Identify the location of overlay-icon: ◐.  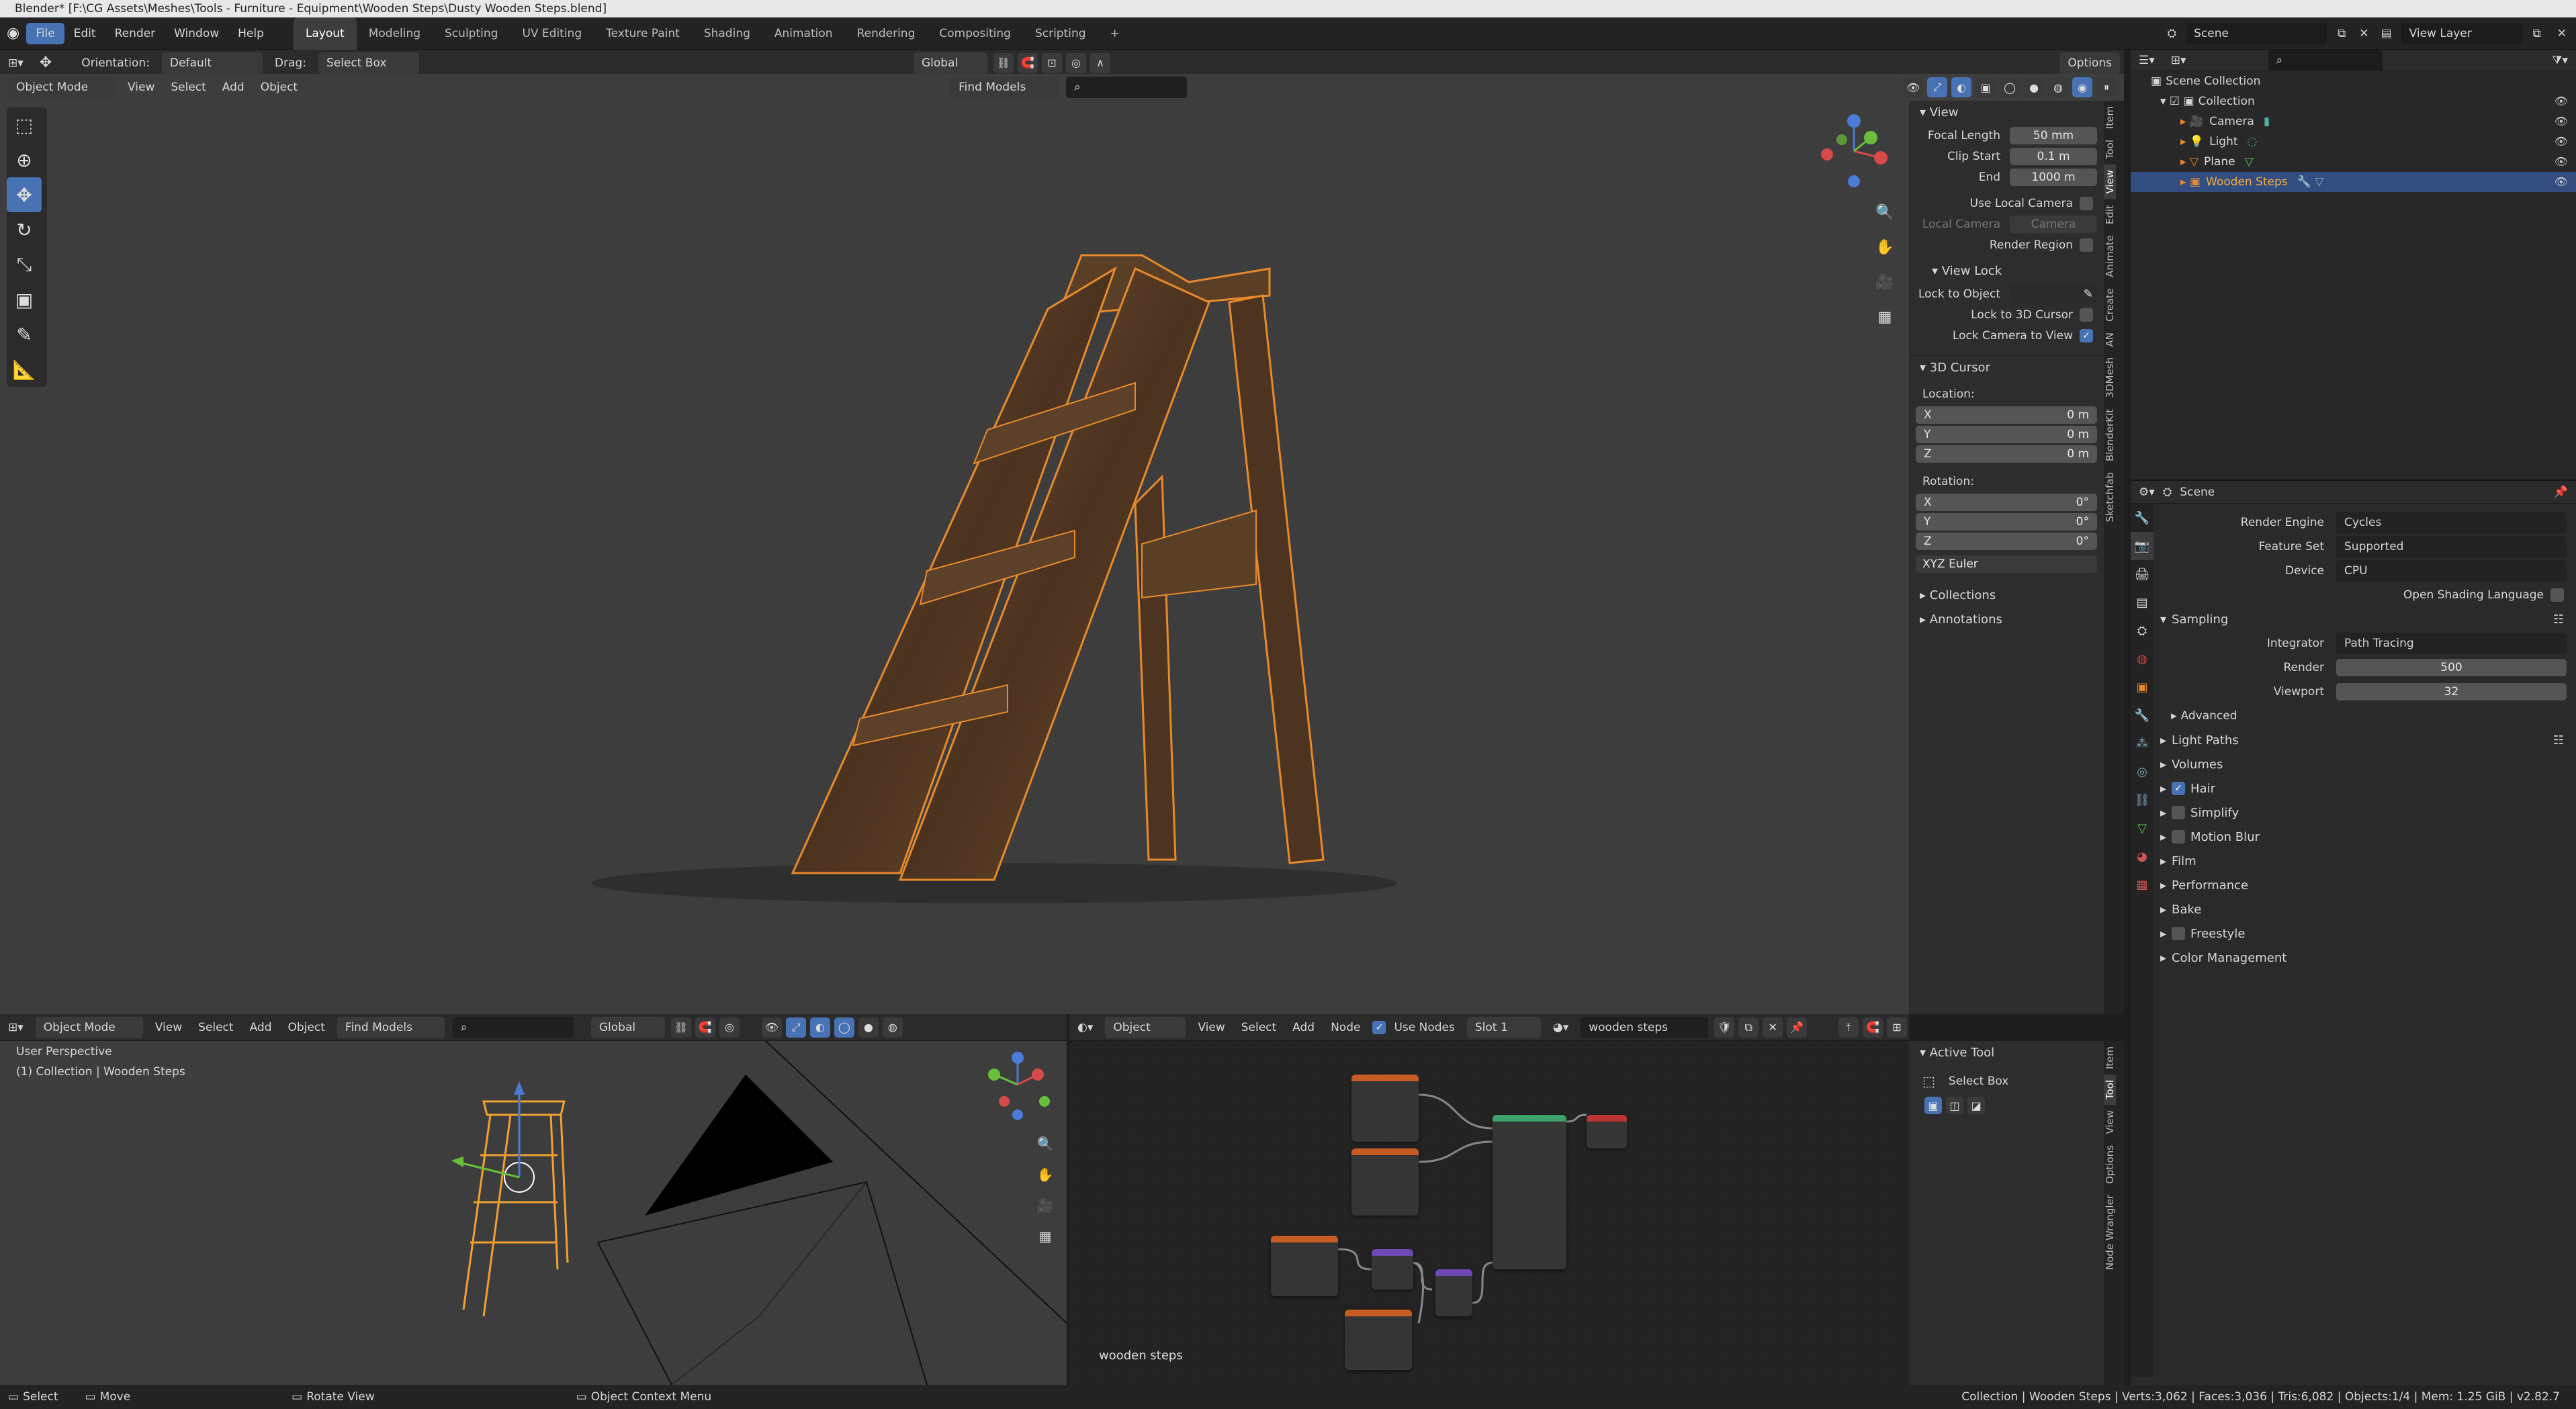
(1962, 87).